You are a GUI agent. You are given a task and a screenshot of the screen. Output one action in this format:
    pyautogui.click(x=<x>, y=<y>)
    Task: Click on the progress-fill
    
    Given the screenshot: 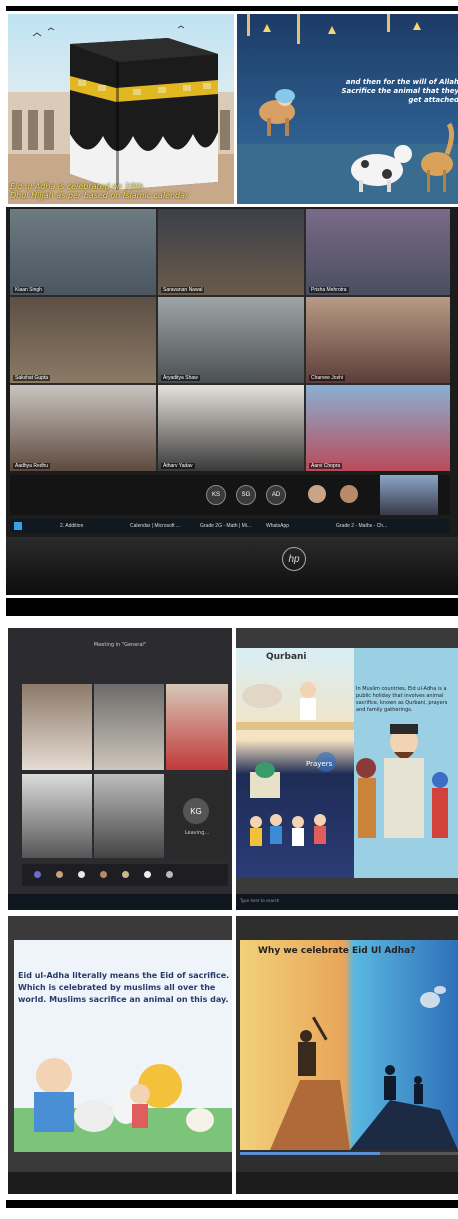 What is the action you would take?
    pyautogui.click(x=310, y=1153)
    